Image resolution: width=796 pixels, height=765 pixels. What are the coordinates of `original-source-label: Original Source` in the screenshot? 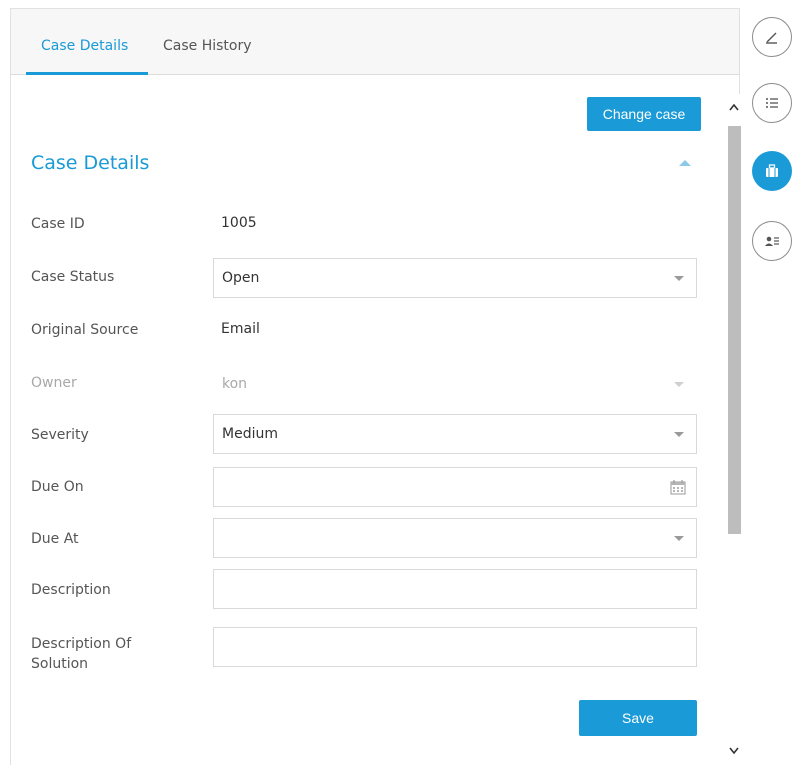 It's located at (85, 330).